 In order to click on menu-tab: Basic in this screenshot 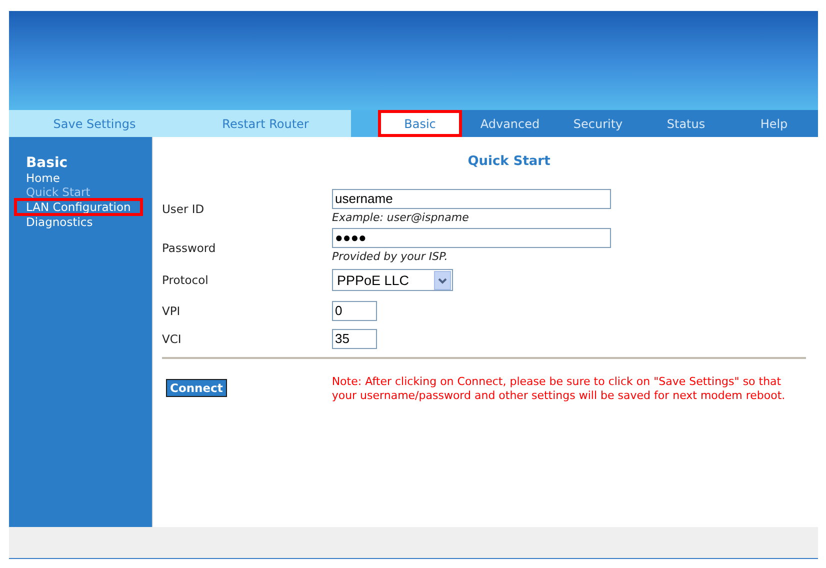, I will do `click(420, 123)`.